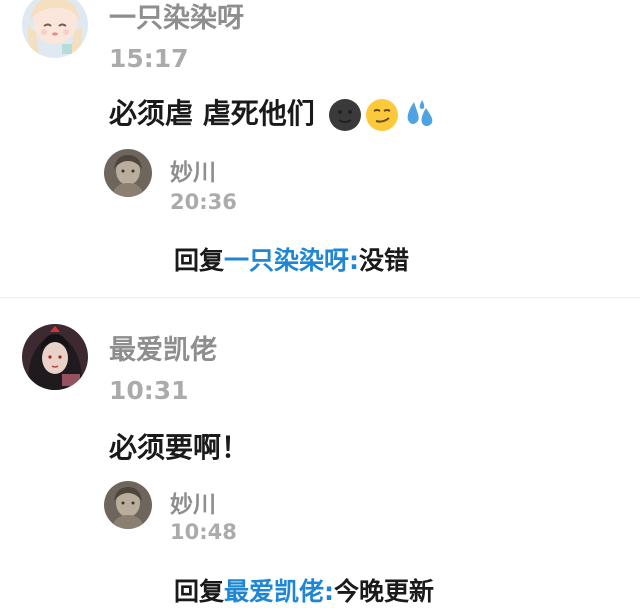 The height and width of the screenshot is (608, 640). I want to click on reply-mention-link: 最爱凯佬, so click(274, 591).